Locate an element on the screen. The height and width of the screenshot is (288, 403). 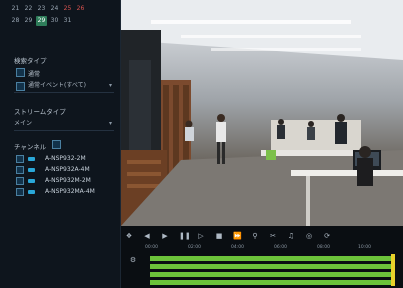
fast-forward-icon: ⏩ is located at coordinates (237, 236).